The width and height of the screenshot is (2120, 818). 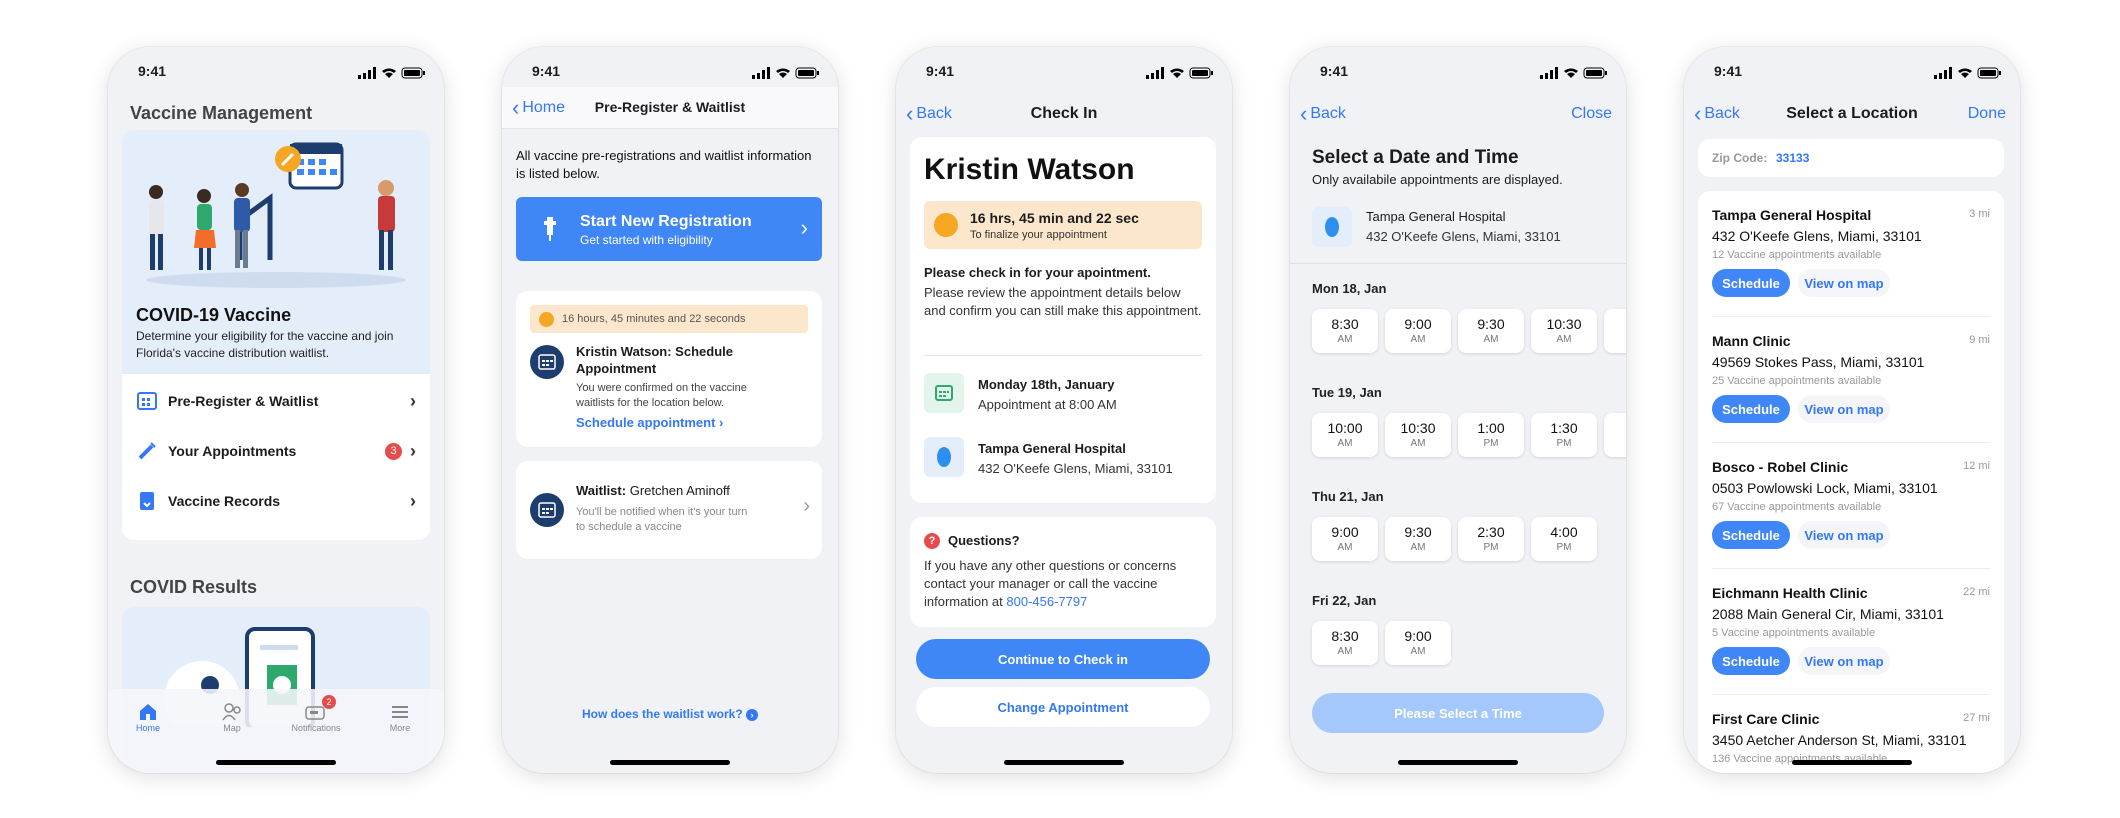 I want to click on page-title: Vaccine Management, so click(x=221, y=113).